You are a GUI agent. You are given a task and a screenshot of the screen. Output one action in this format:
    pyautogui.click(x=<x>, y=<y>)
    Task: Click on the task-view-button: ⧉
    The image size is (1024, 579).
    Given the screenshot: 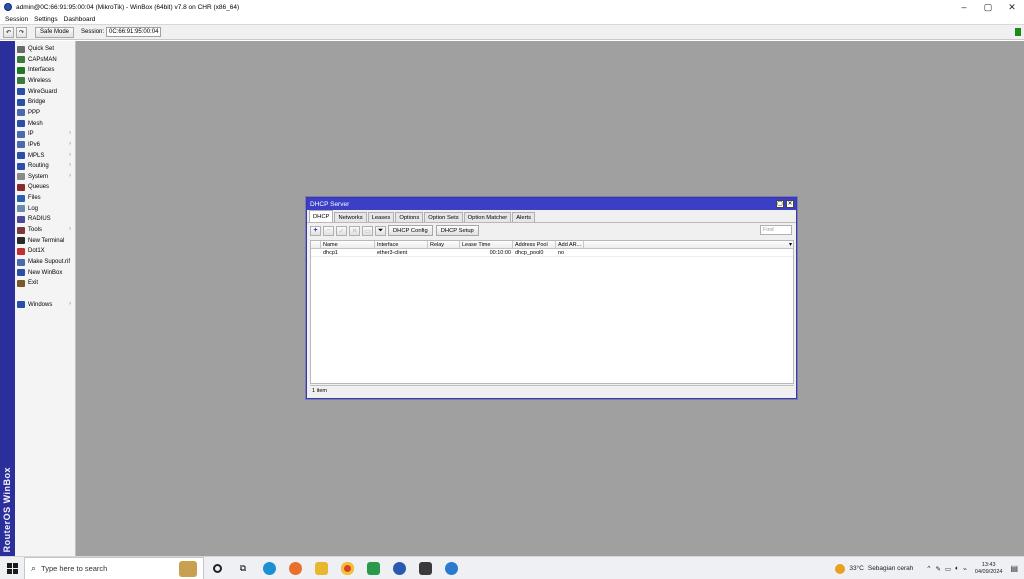 What is the action you would take?
    pyautogui.click(x=243, y=568)
    